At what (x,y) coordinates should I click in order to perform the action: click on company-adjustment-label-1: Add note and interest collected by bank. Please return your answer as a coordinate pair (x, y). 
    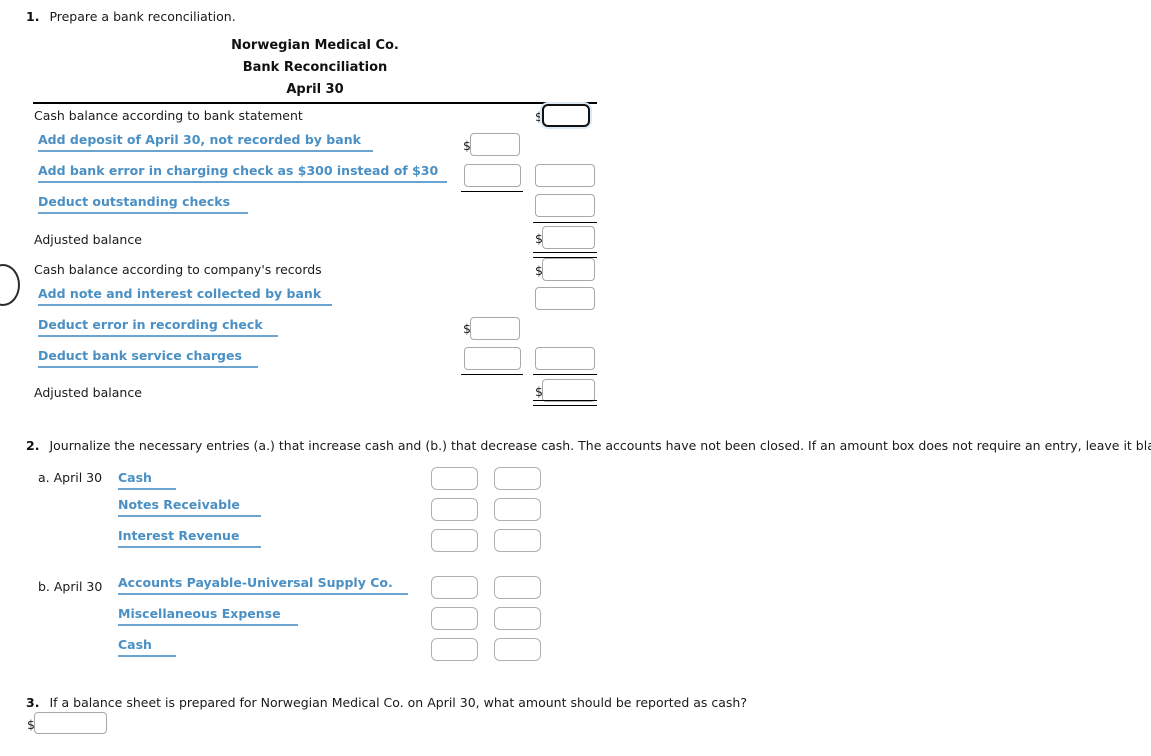
    Looking at the image, I should click on (185, 296).